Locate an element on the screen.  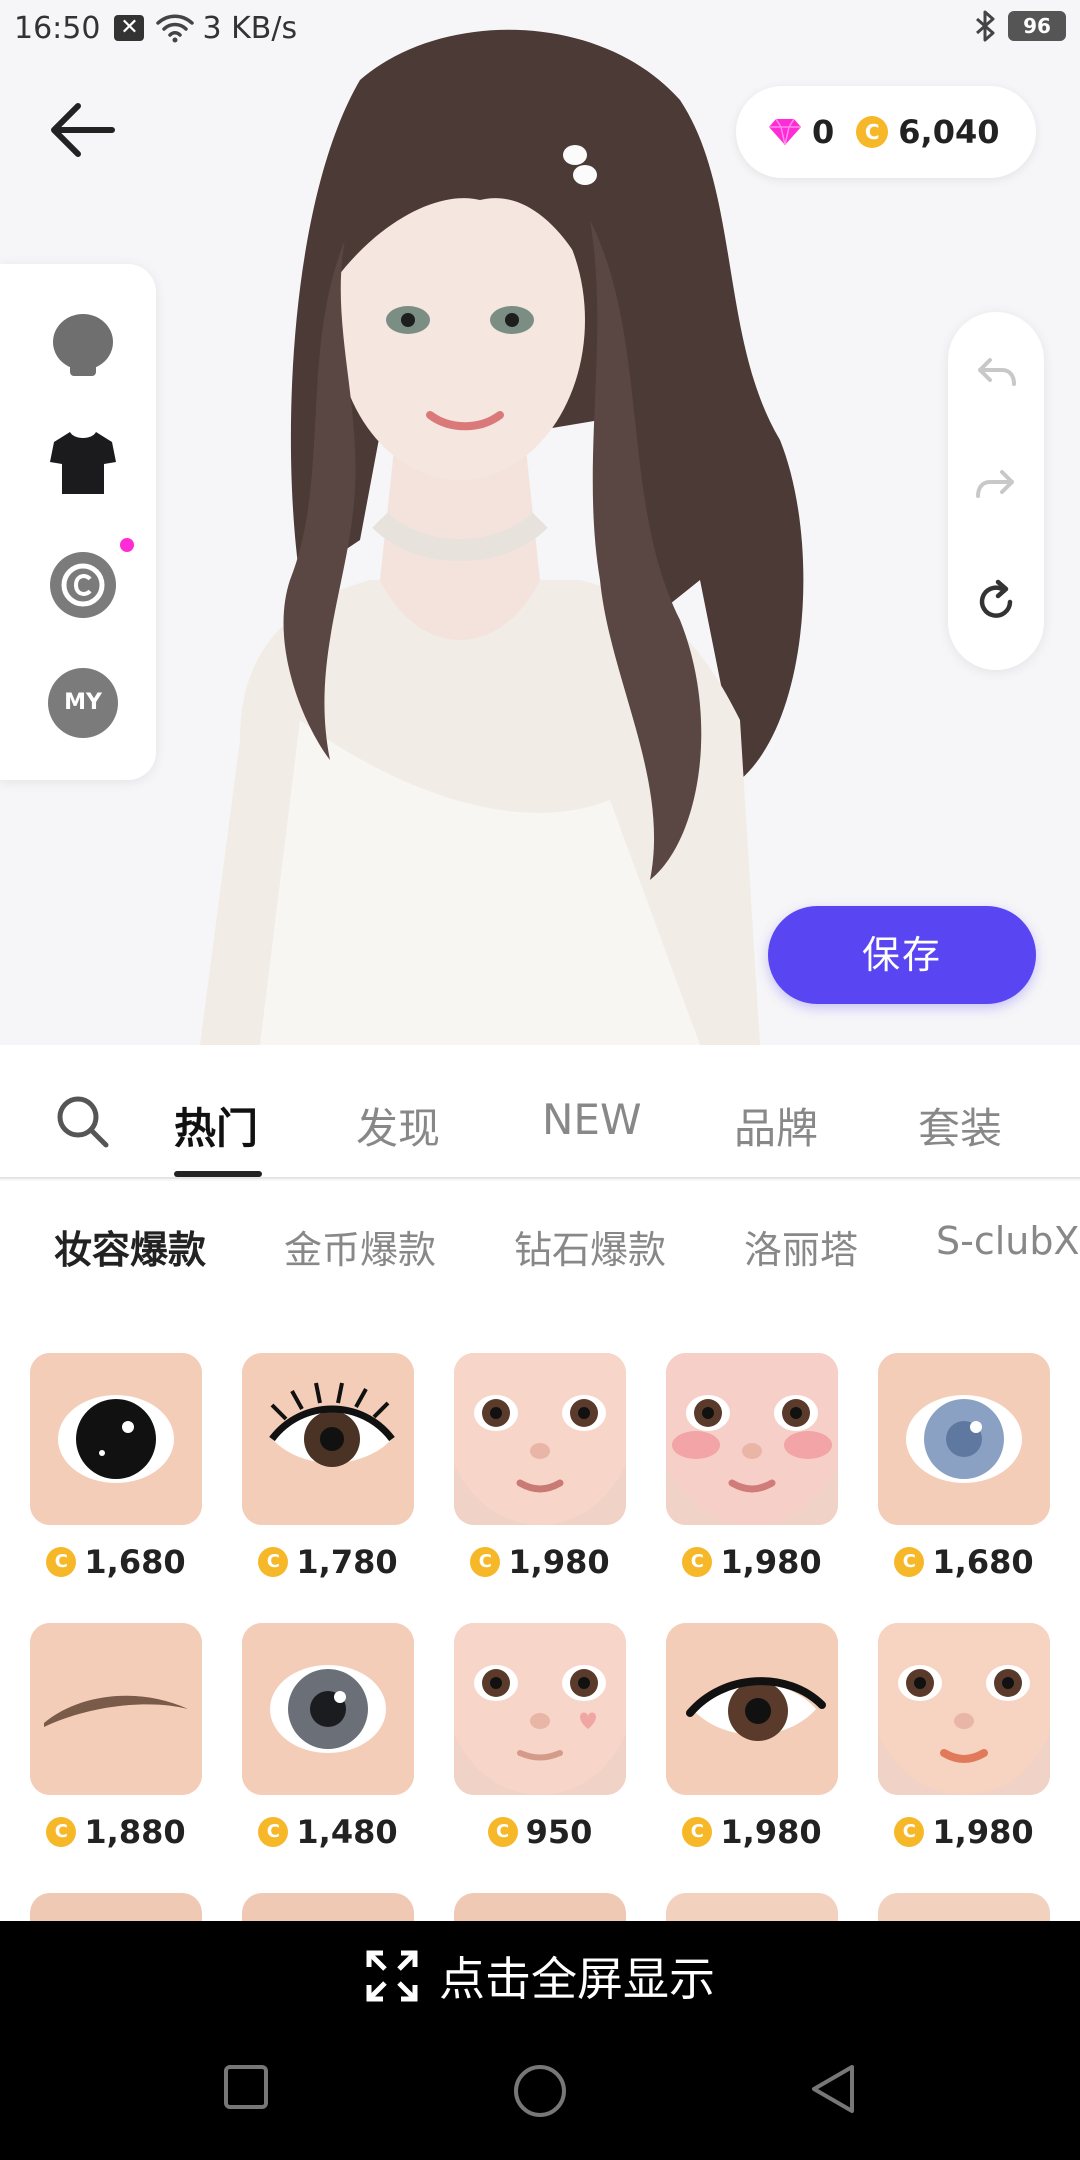
item-card: C 1,880 is located at coordinates (116, 1737).